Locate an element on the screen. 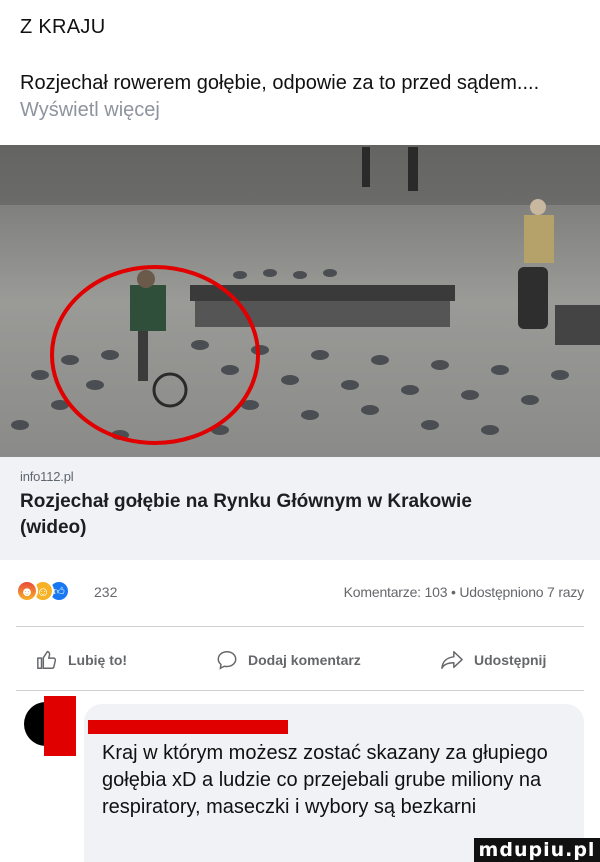 The width and height of the screenshot is (600, 862). reaction-icons: ☻ ☺ 👍︎ is located at coordinates (43, 591).